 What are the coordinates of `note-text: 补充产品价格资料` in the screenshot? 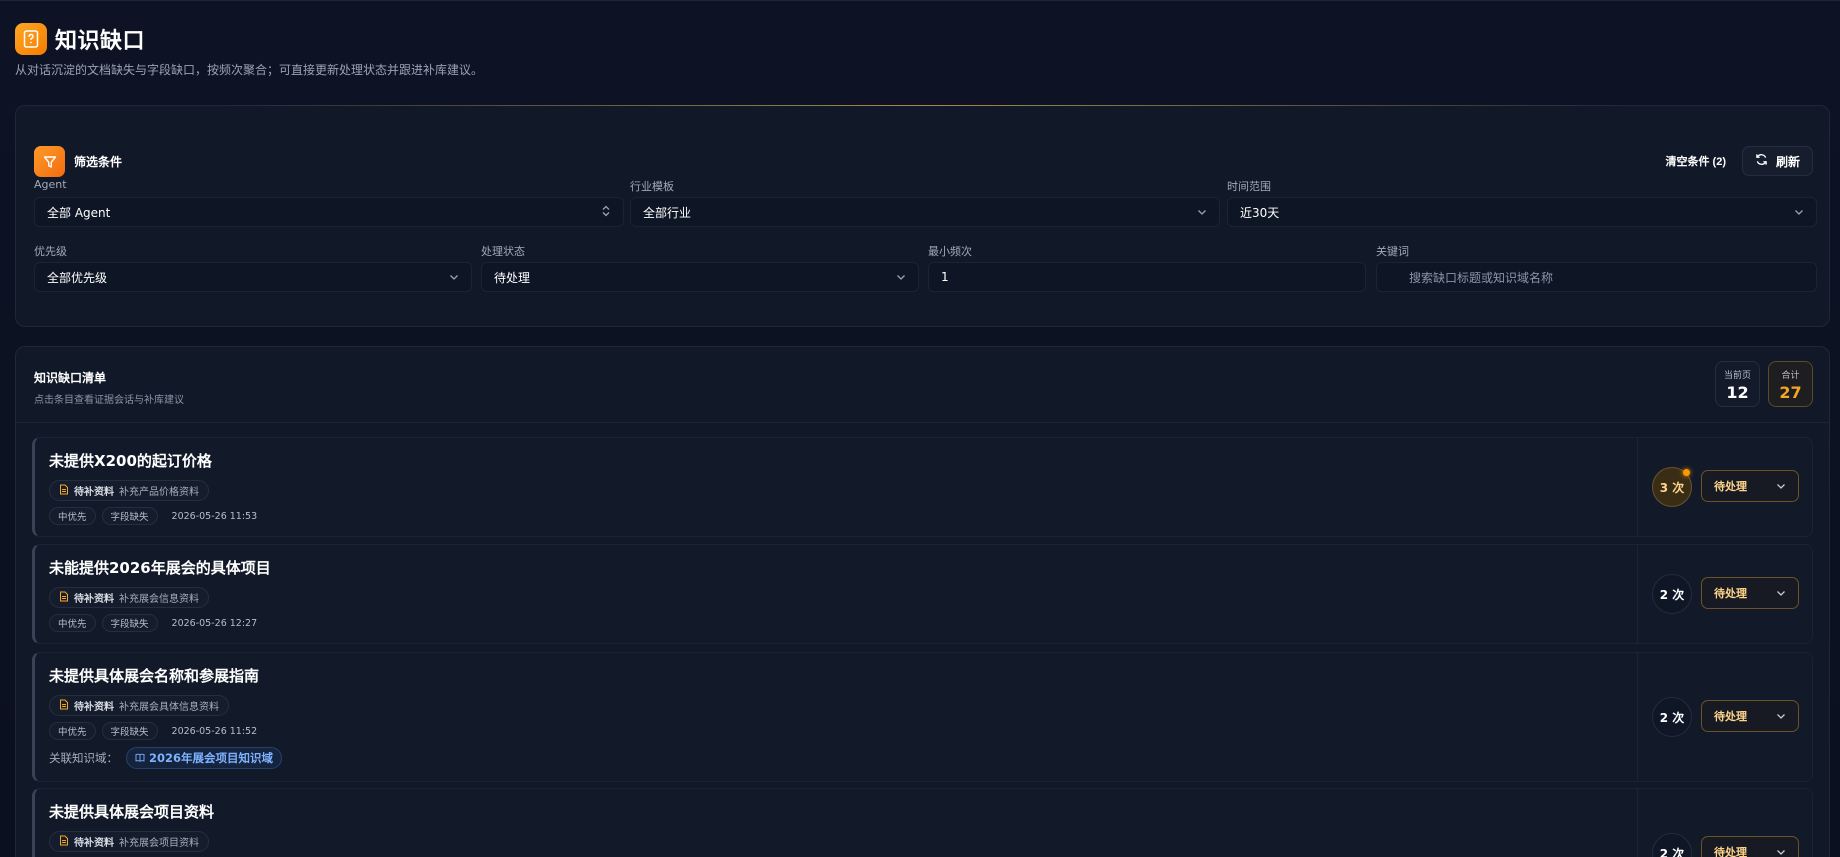 It's located at (159, 492).